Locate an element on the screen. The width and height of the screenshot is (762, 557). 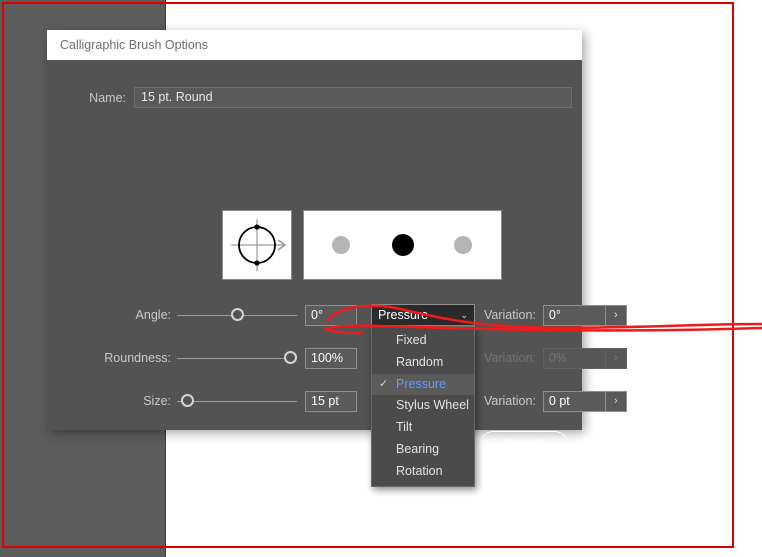
roundness-slider is located at coordinates (237, 358).